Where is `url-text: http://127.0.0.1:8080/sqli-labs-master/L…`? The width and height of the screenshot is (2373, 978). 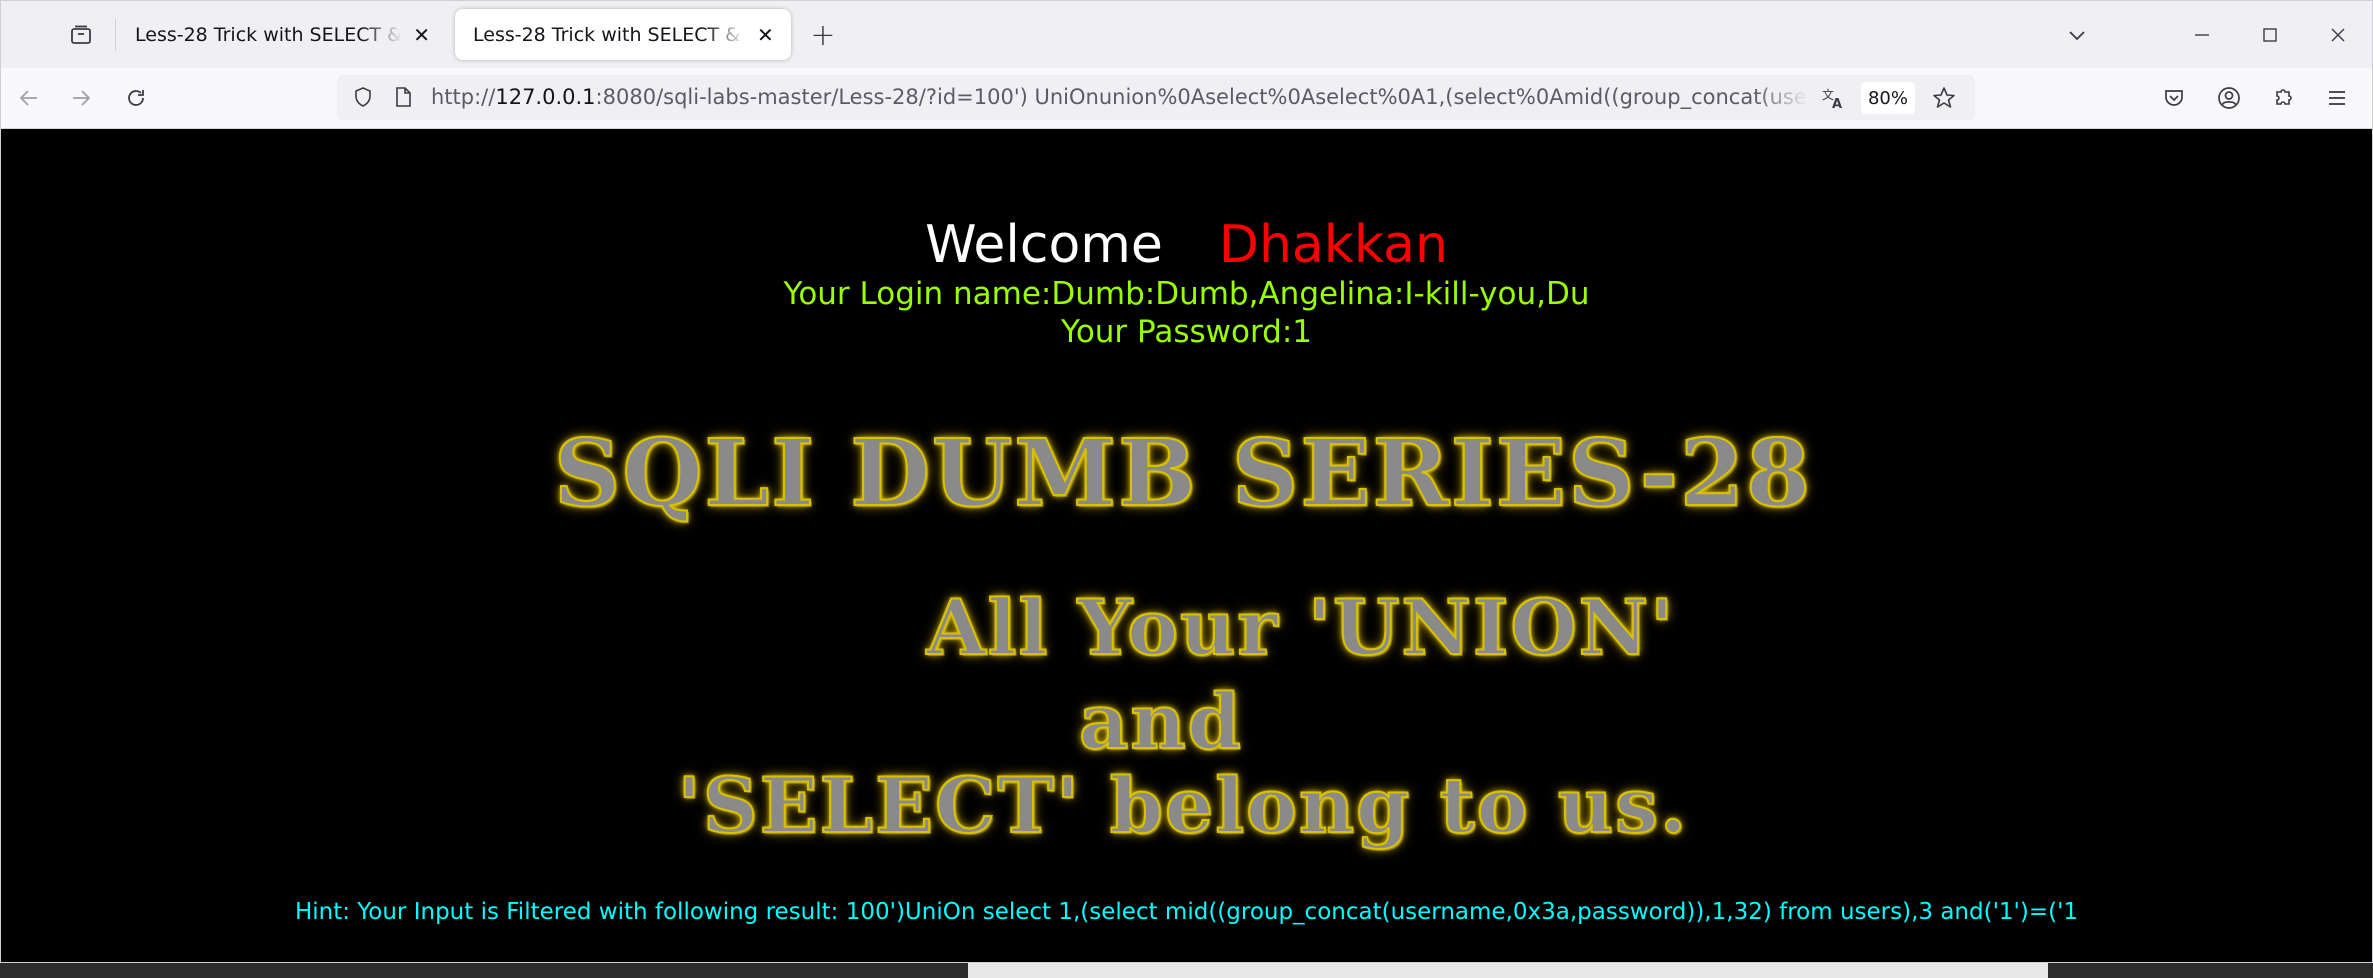 url-text: http://127.0.0.1:8080/sqli-labs-master/L… is located at coordinates (1120, 98).